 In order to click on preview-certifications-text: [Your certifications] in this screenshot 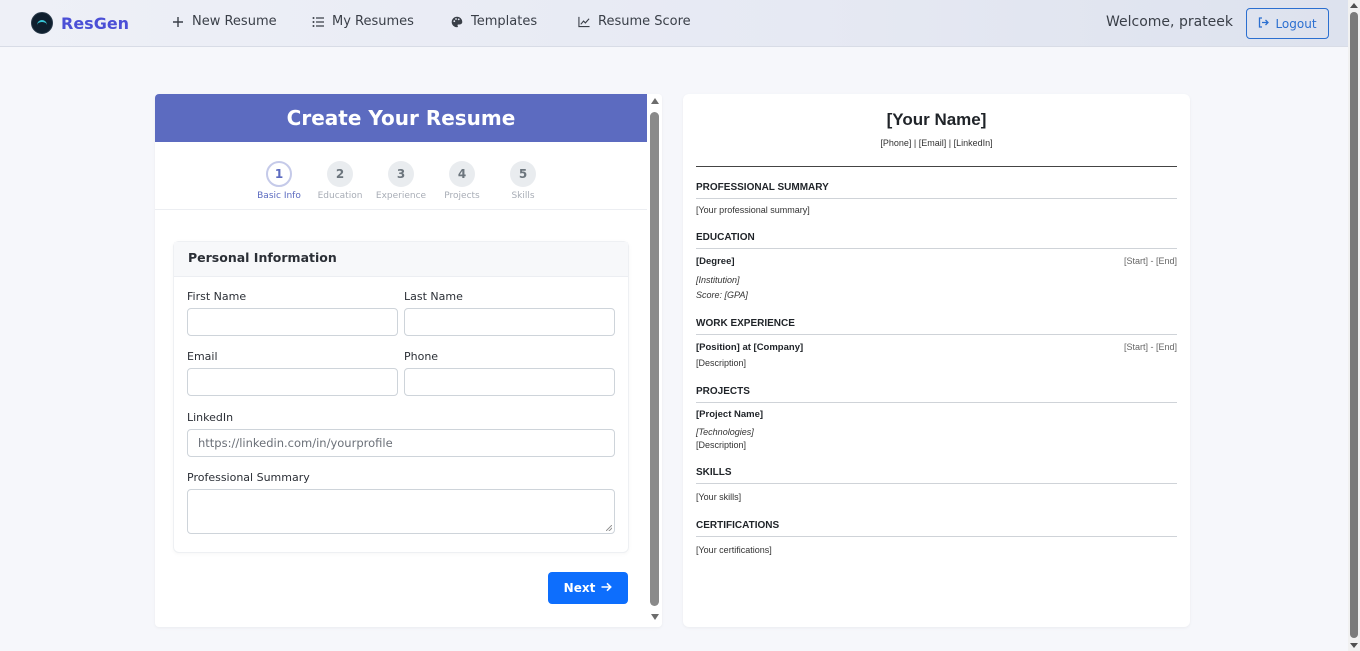, I will do `click(734, 550)`.